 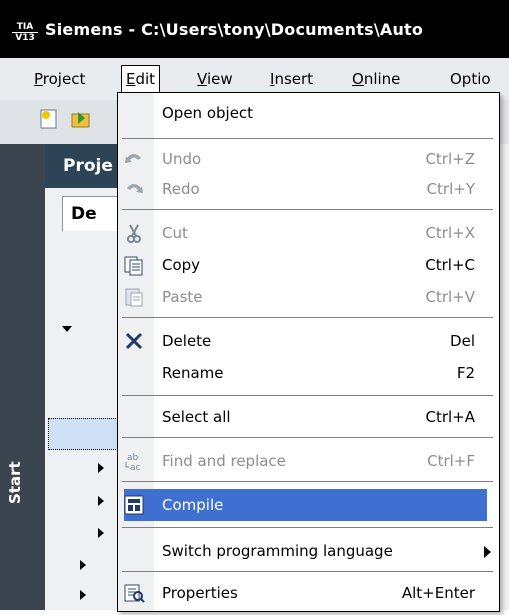 What do you see at coordinates (487, 552) in the screenshot?
I see `submenu-arrow-icon` at bounding box center [487, 552].